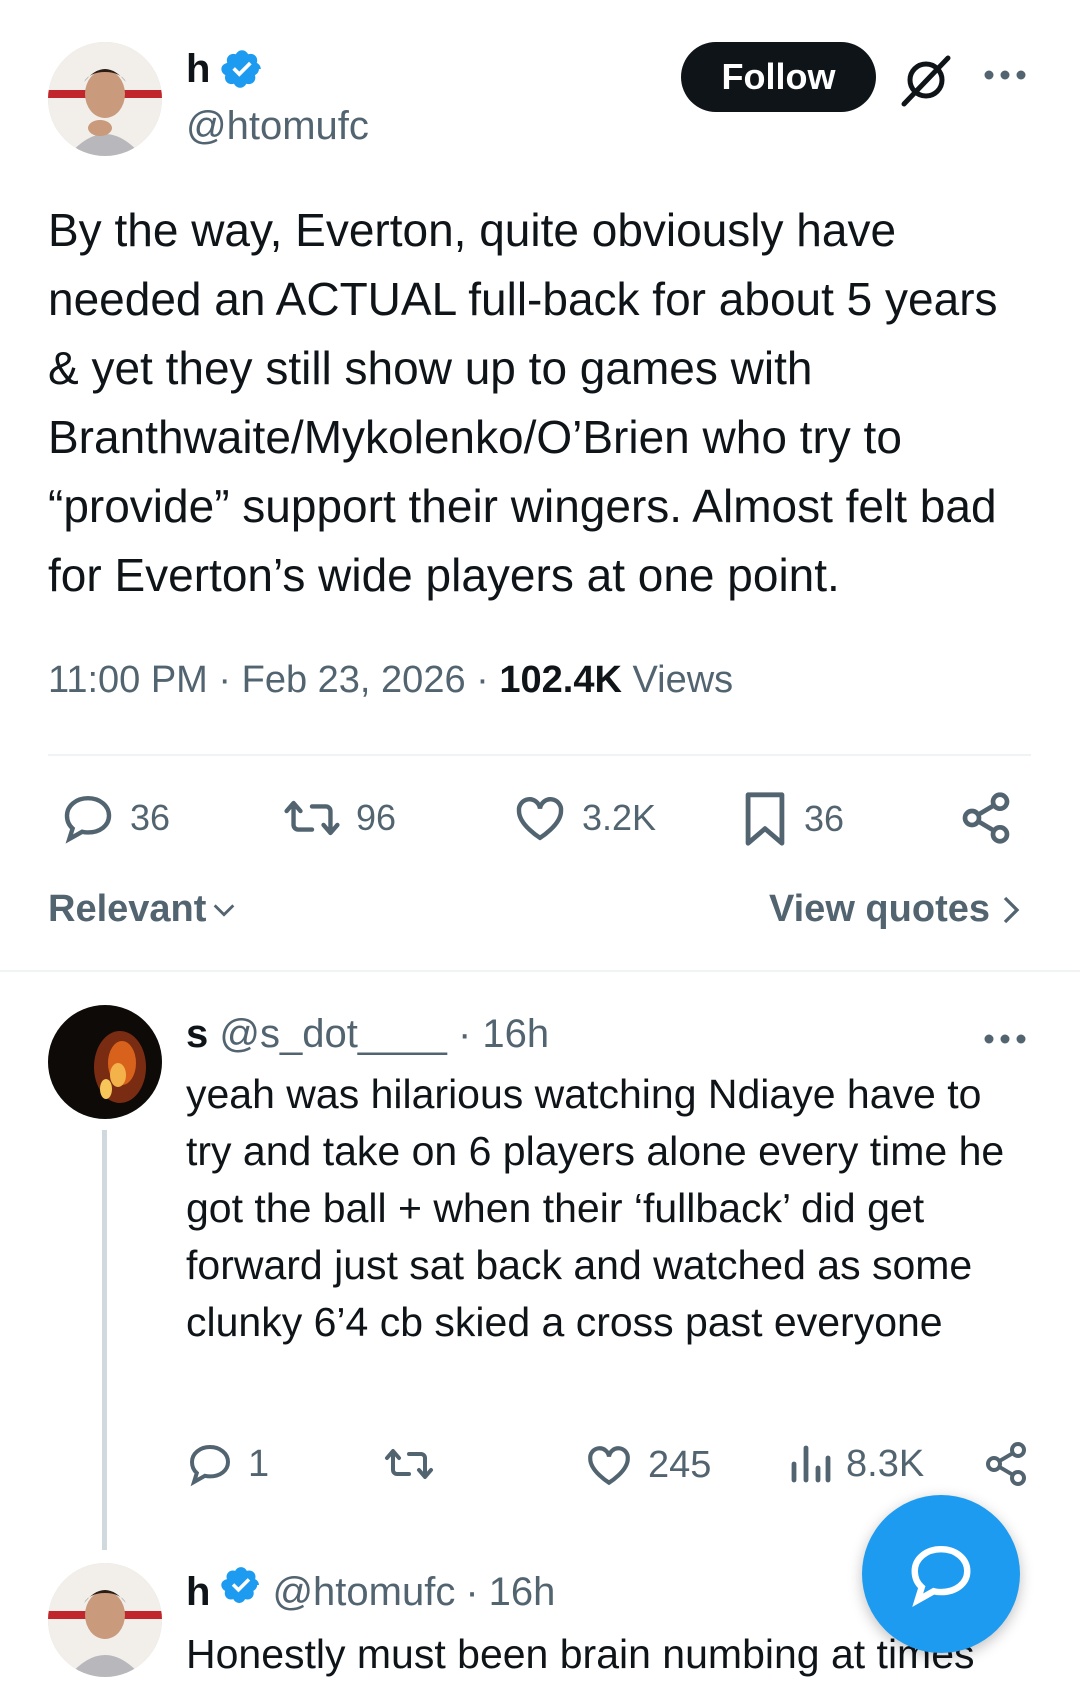 The image size is (1080, 1683). I want to click on sort-label: Relevant, so click(127, 909).